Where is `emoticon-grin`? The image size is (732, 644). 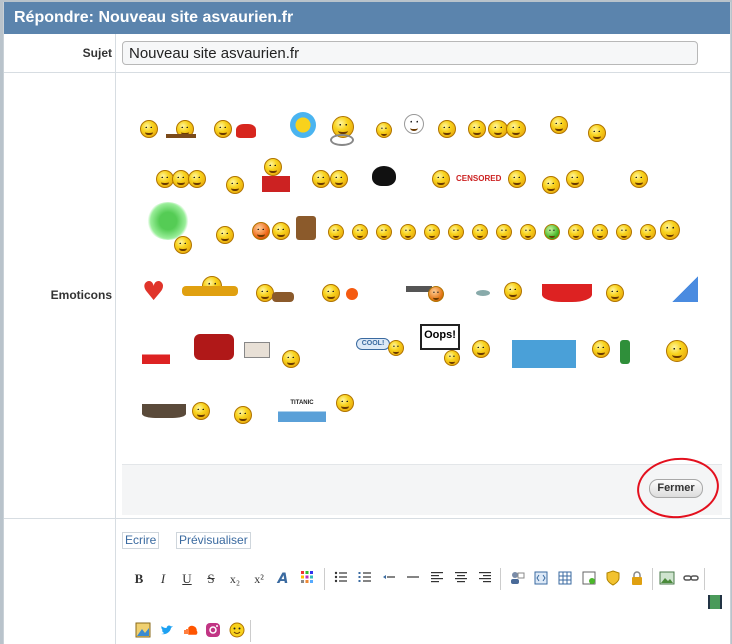 emoticon-grin is located at coordinates (575, 179).